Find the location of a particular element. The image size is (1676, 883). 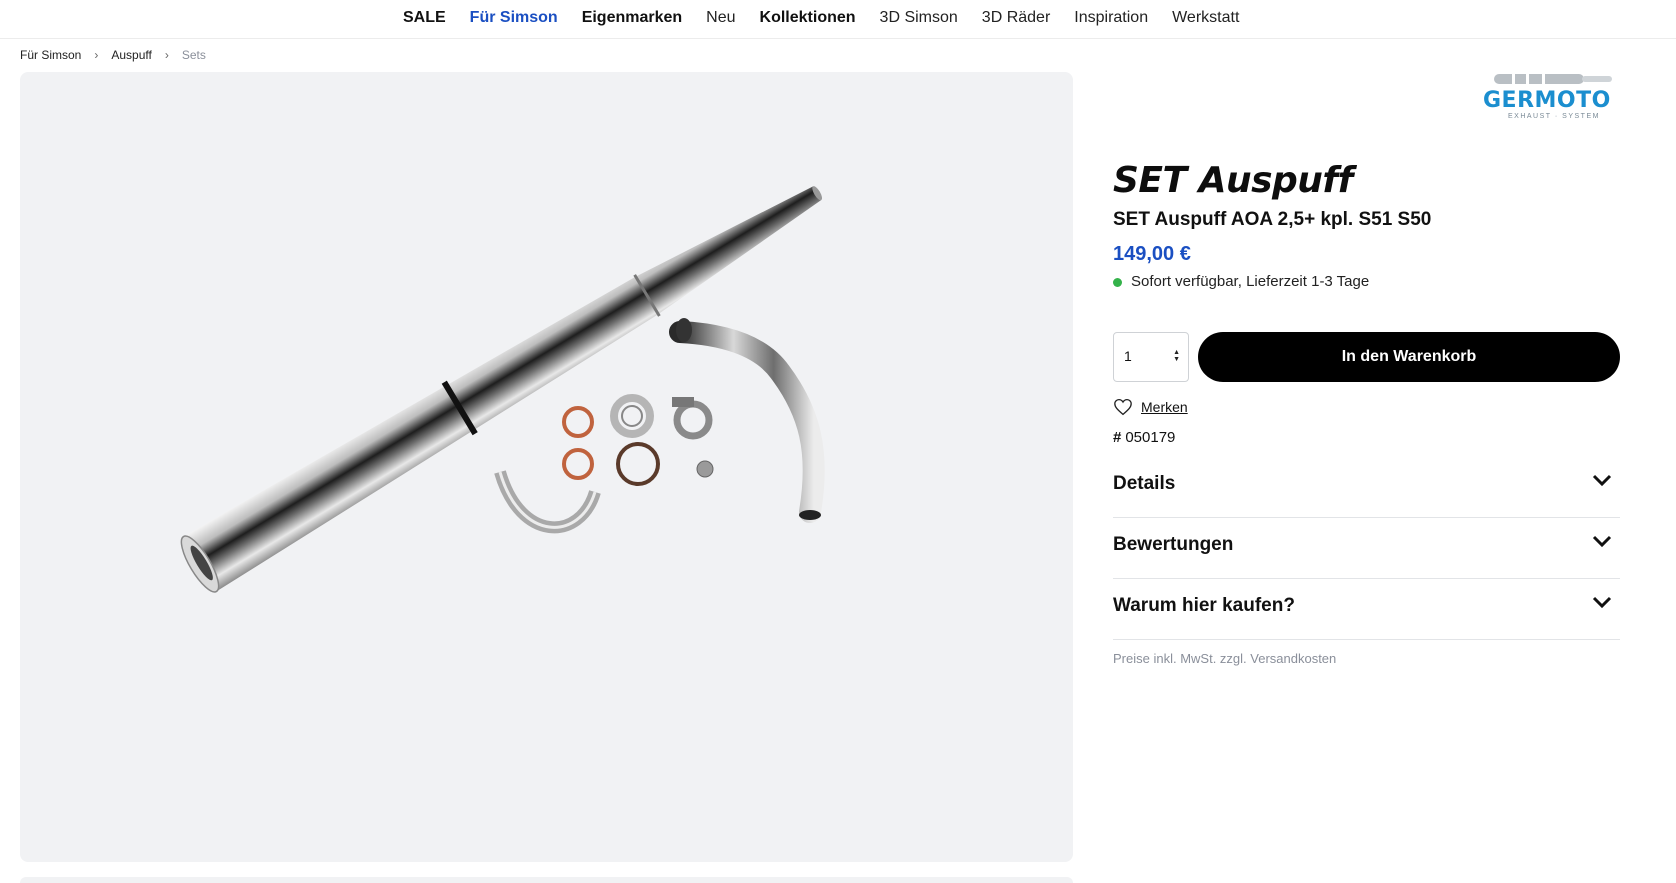

availability-status: Sofort verfügbar, Lieferzeit 1-3 Tage is located at coordinates (1366, 282).